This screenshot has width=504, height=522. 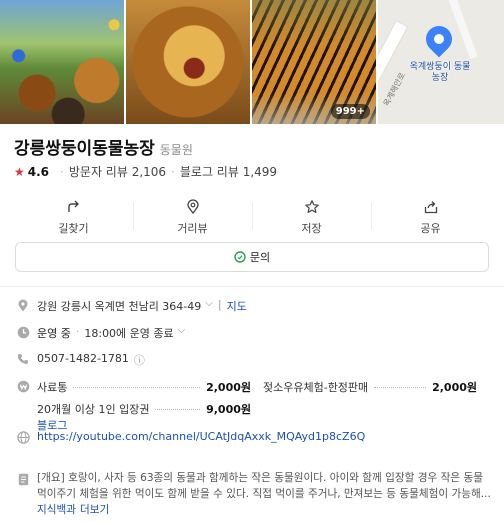 I want to click on star-outline-icon, so click(x=312, y=207).